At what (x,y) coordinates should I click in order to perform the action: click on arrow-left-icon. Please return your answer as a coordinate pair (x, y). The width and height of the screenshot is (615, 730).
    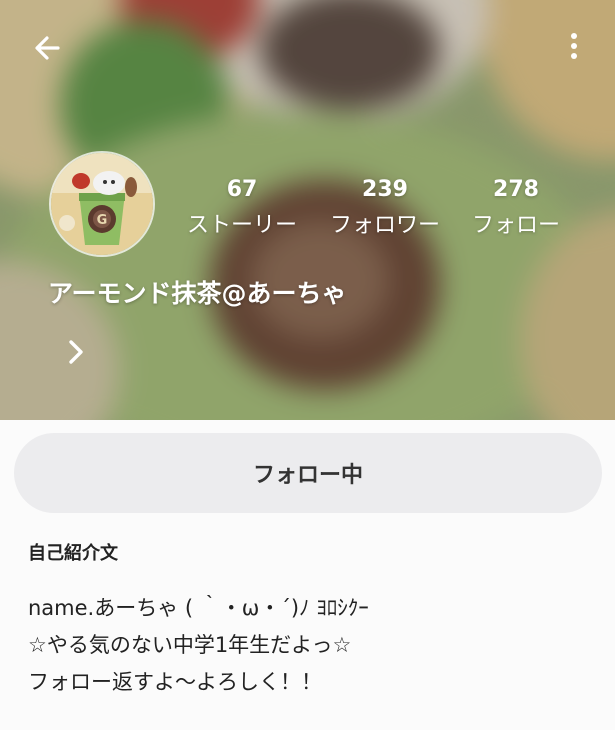
    Looking at the image, I should click on (47, 48).